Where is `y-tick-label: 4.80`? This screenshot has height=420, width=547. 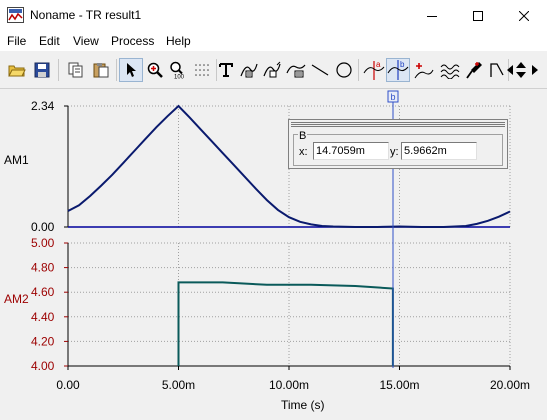
y-tick-label: 4.80 is located at coordinates (43, 268).